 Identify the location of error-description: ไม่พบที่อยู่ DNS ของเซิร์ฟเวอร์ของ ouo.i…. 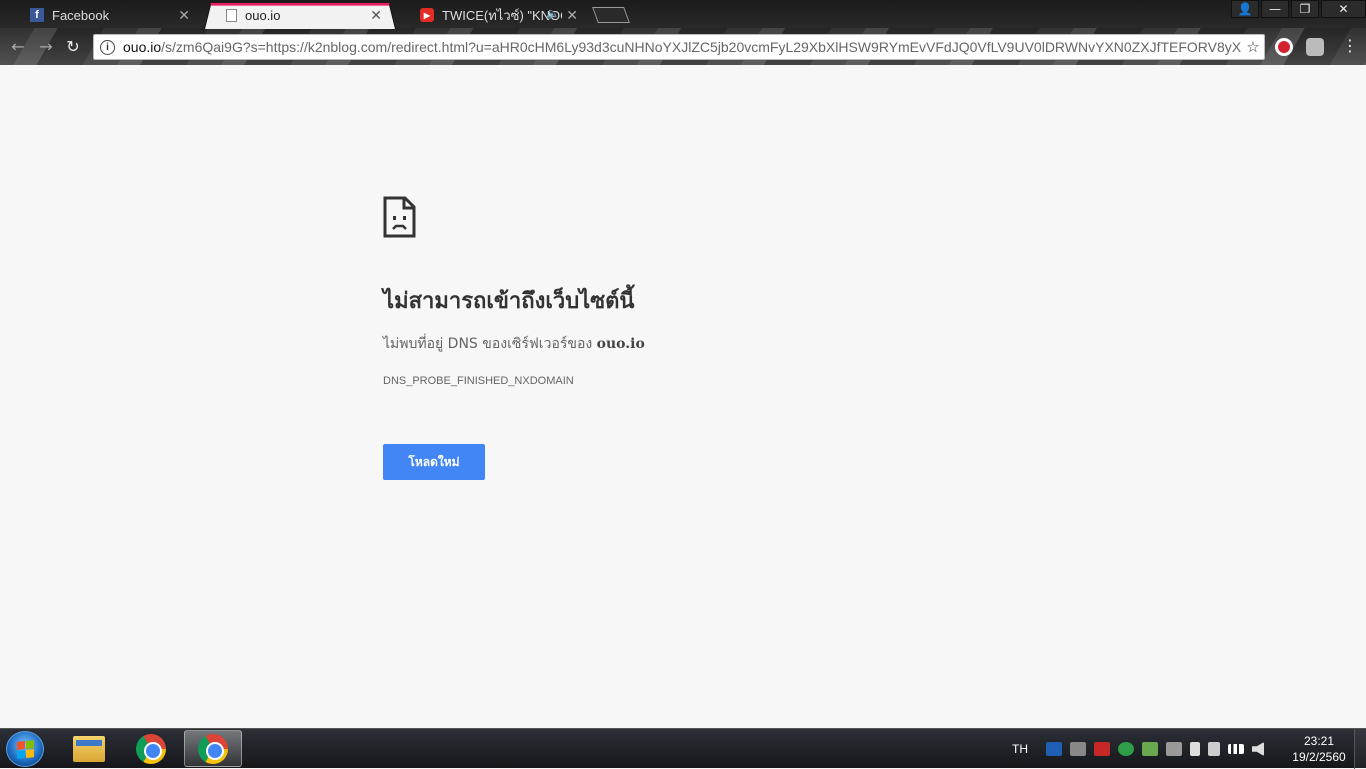
(514, 344).